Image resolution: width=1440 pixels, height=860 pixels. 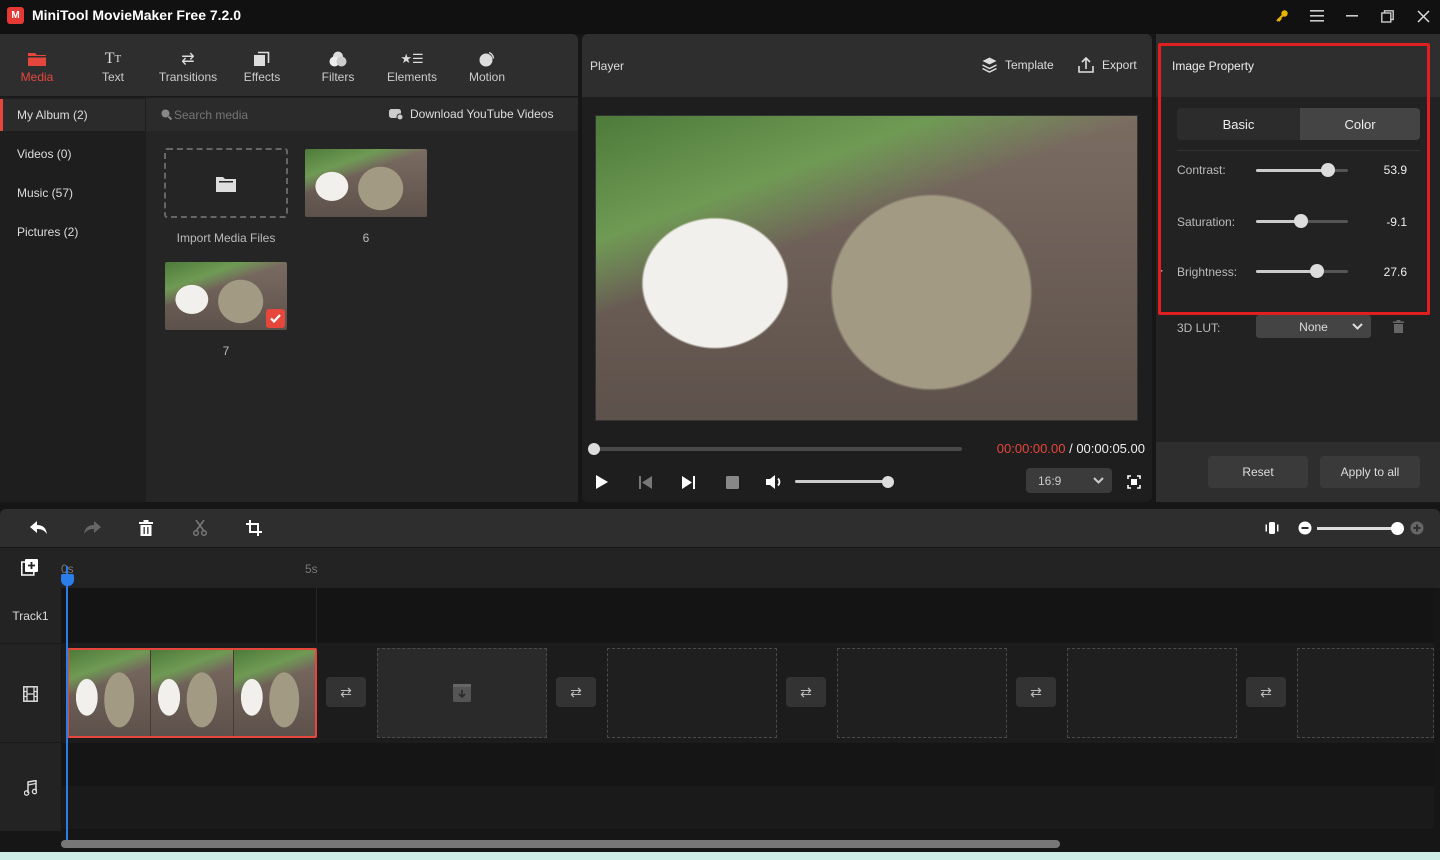 I want to click on previous-frame-button, so click(x=645, y=482).